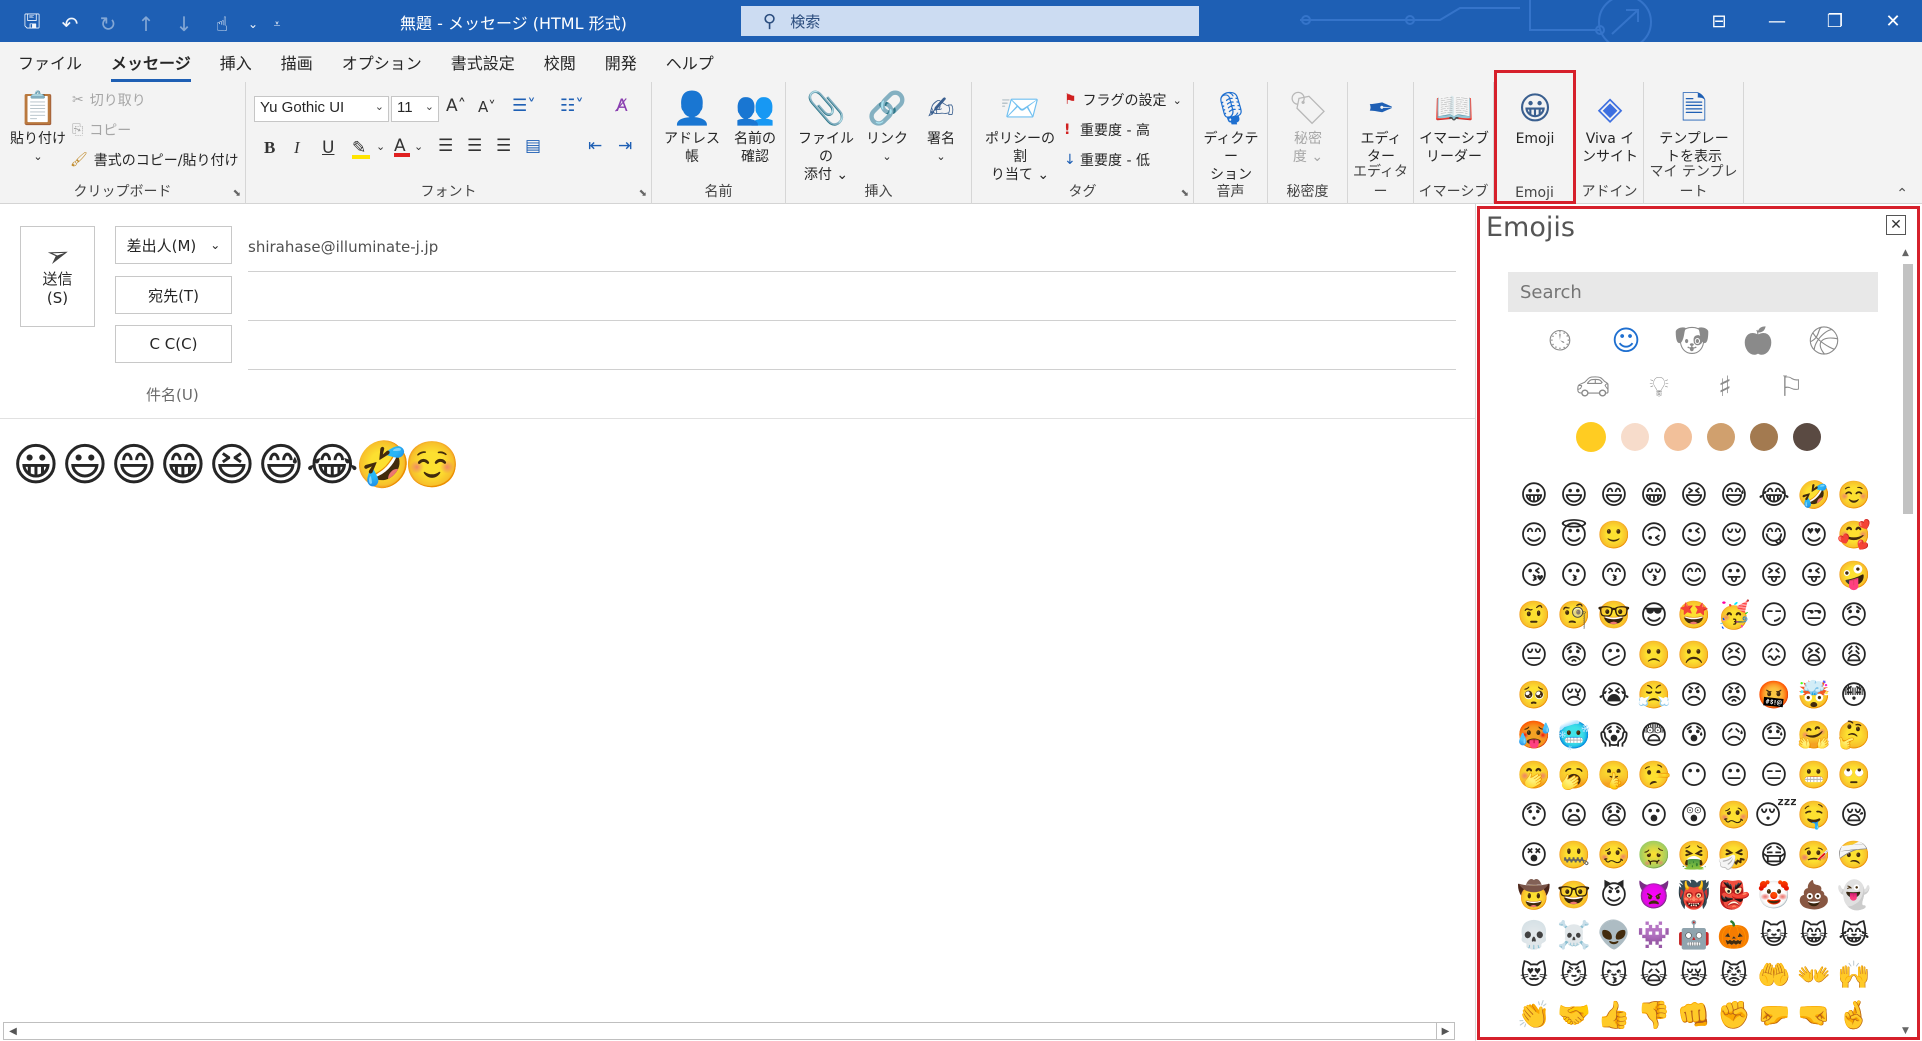  I want to click on cut-button: ✂ 切り取り, so click(109, 100).